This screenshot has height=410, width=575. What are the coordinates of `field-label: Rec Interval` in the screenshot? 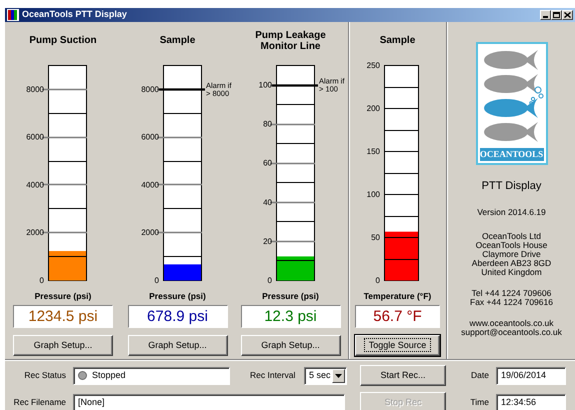 It's located at (273, 375).